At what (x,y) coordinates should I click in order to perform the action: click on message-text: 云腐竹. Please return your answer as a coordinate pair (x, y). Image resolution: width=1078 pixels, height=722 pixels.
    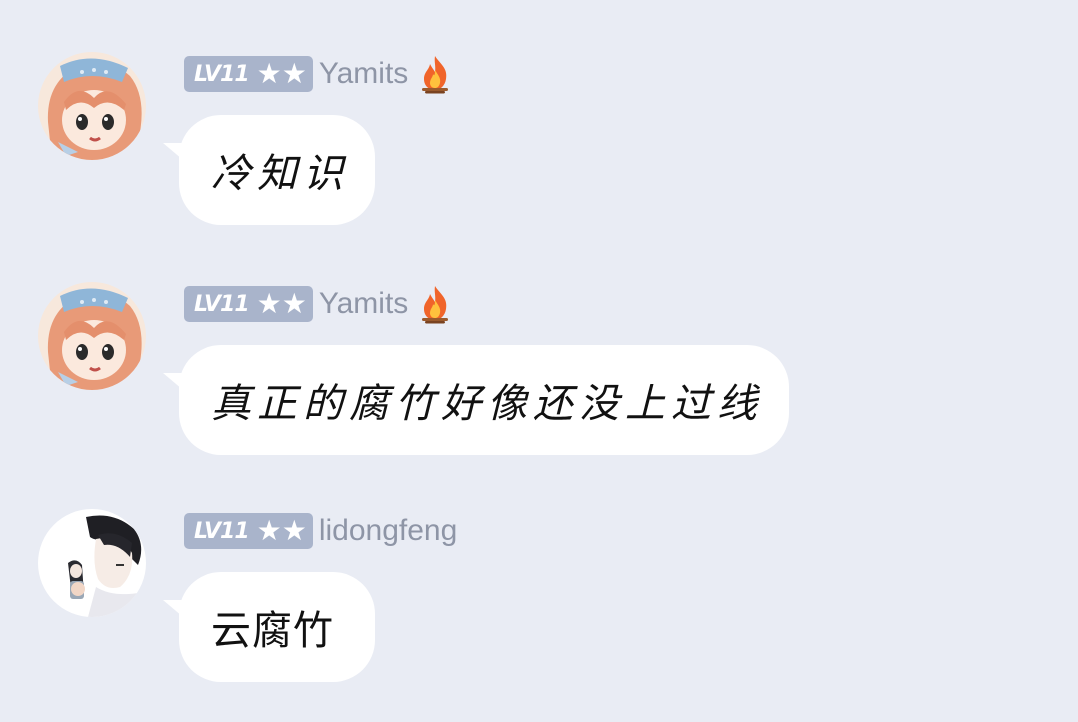
    Looking at the image, I should click on (272, 631).